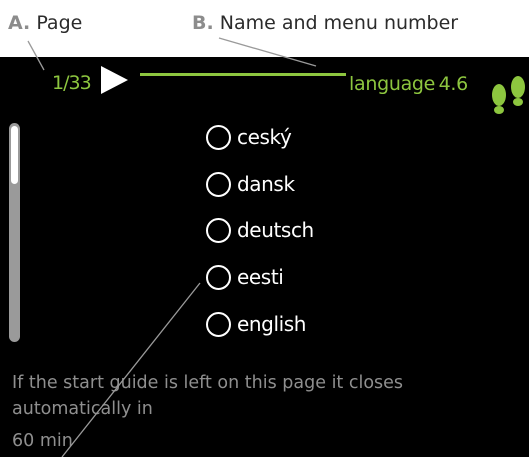  I want to click on info-time: 60 min, so click(42, 441).